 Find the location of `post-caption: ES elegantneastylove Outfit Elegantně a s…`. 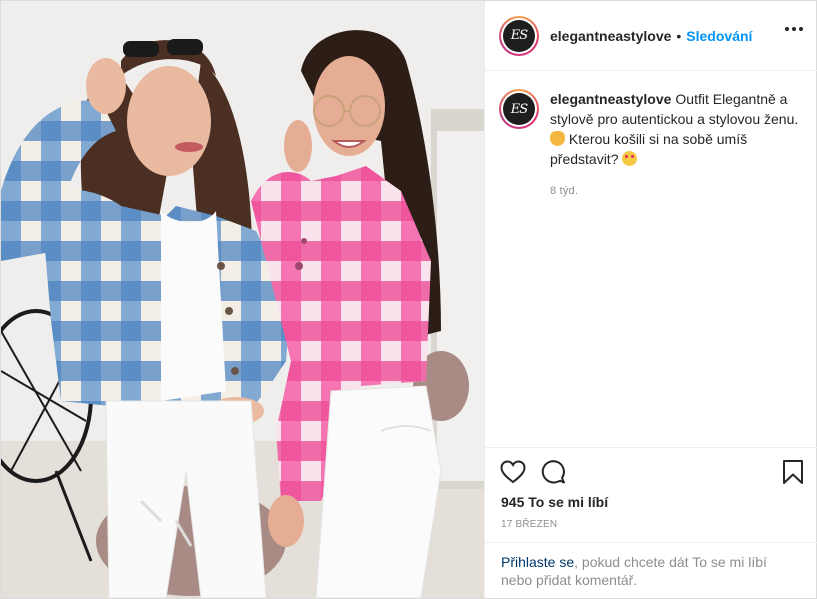

post-caption: ES elegantneastylove Outfit Elegantně a s… is located at coordinates (652, 145).